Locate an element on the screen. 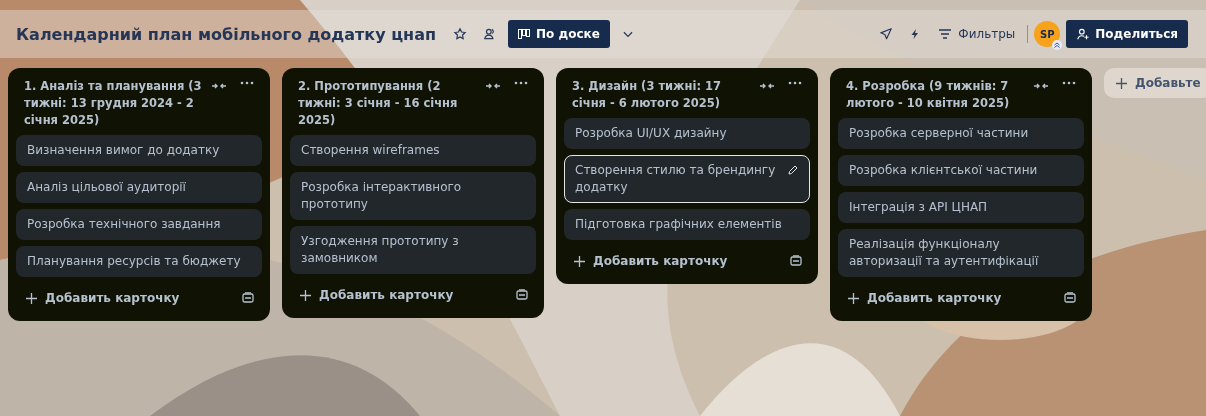  task-card: Розробка технічного завдання is located at coordinates (139, 224).